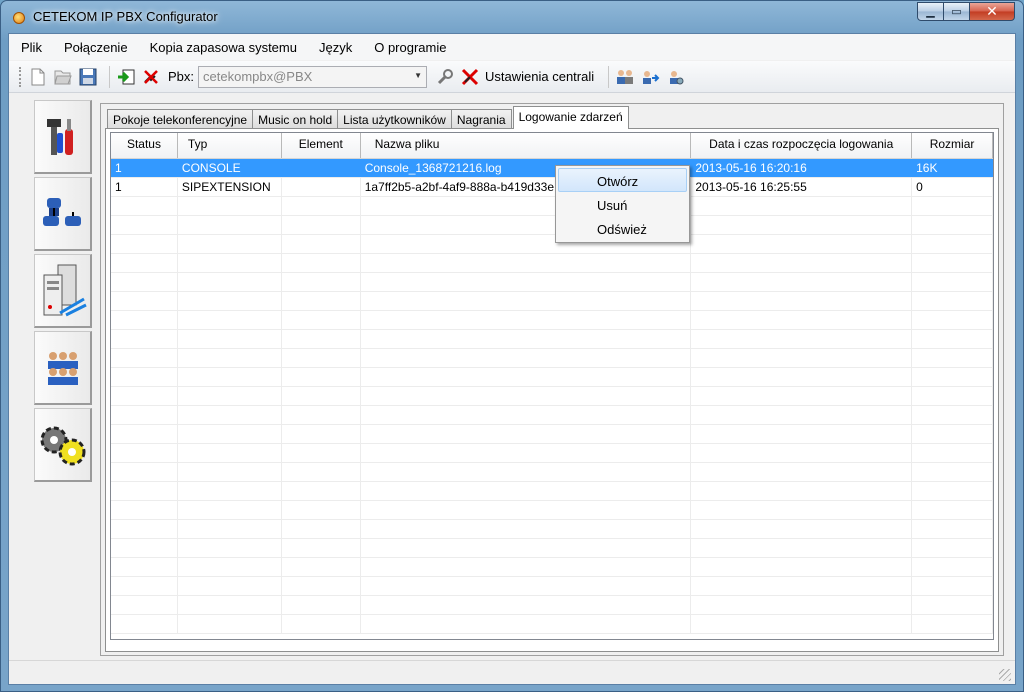 The width and height of the screenshot is (1024, 692). I want to click on sidebar-servers-button, so click(63, 291).